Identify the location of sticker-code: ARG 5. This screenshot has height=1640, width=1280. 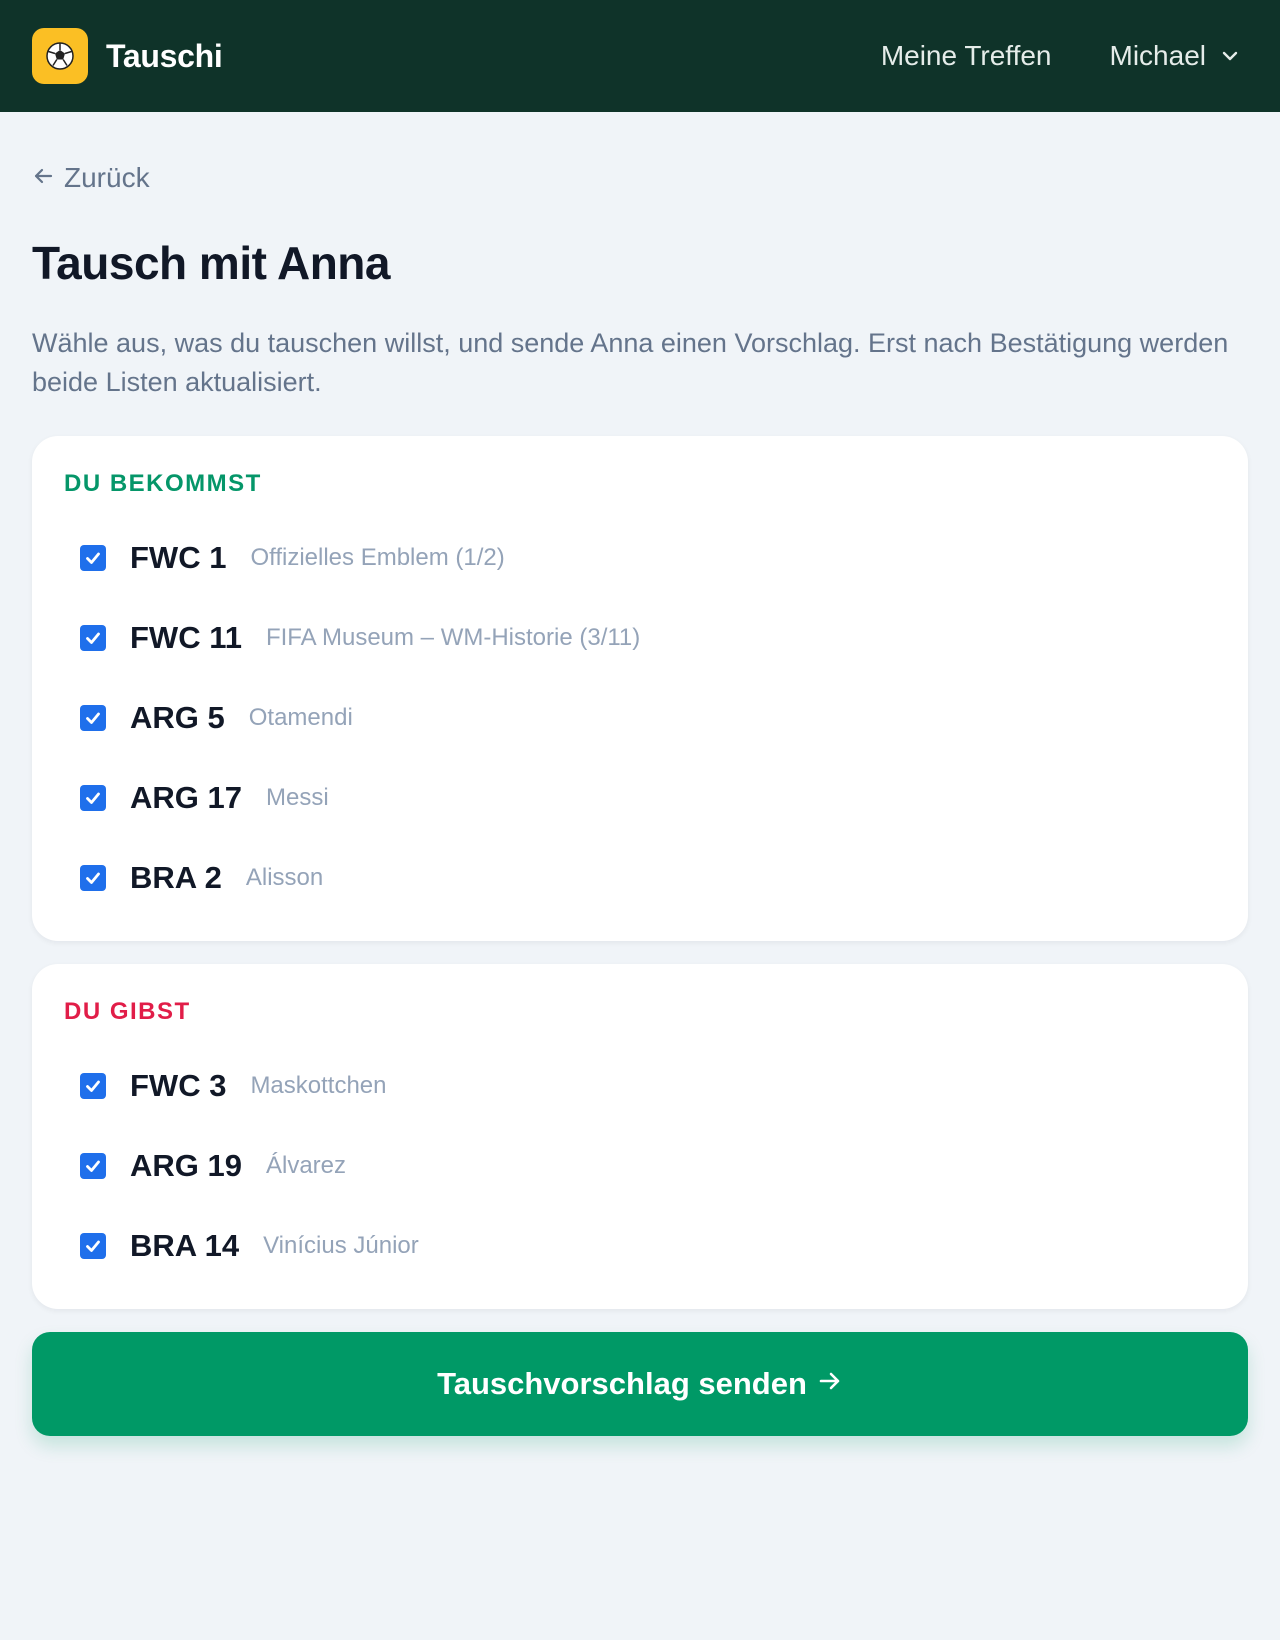
(177, 717).